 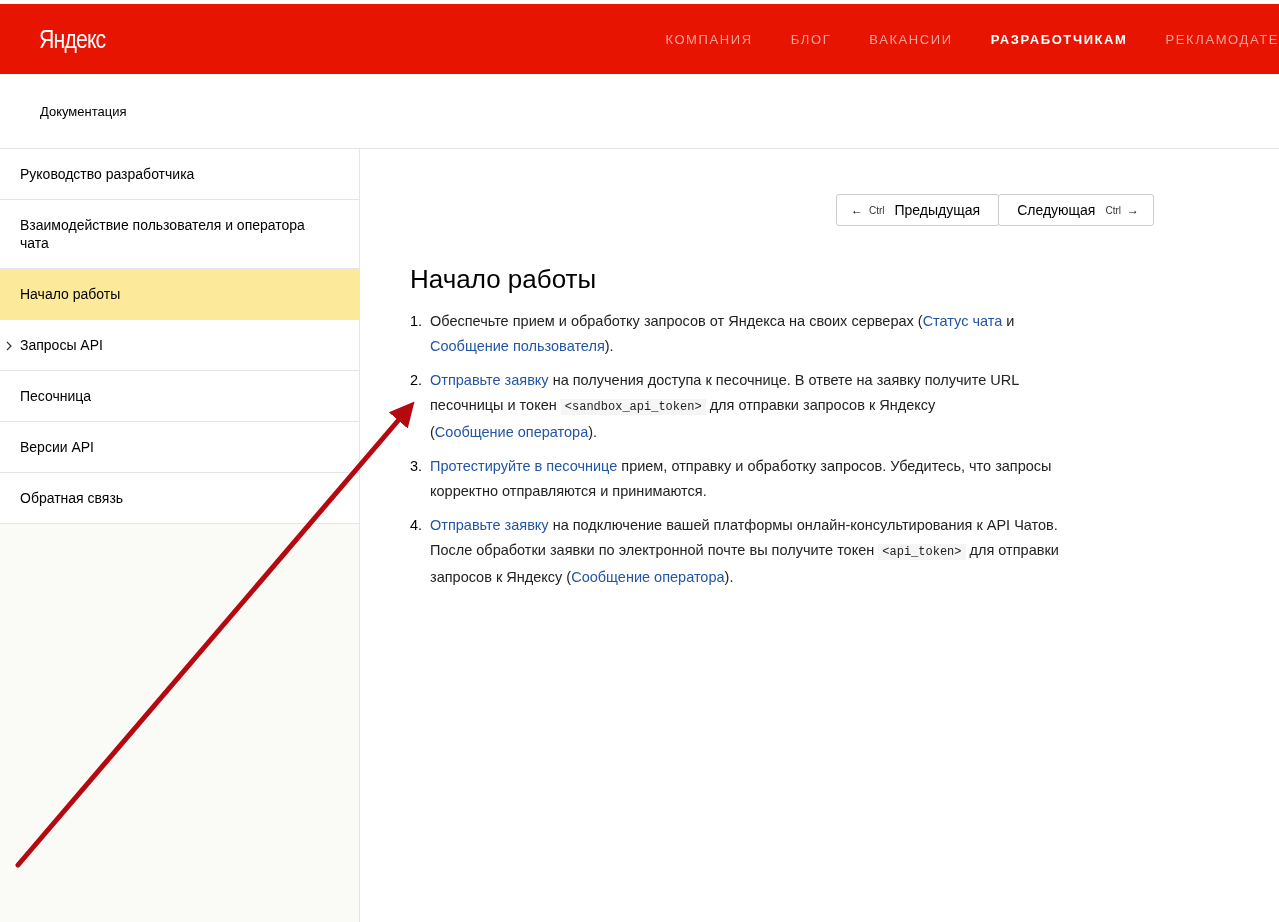 I want to click on nav-link: РАЗРАБОТЧИКАМ, so click(x=1059, y=39).